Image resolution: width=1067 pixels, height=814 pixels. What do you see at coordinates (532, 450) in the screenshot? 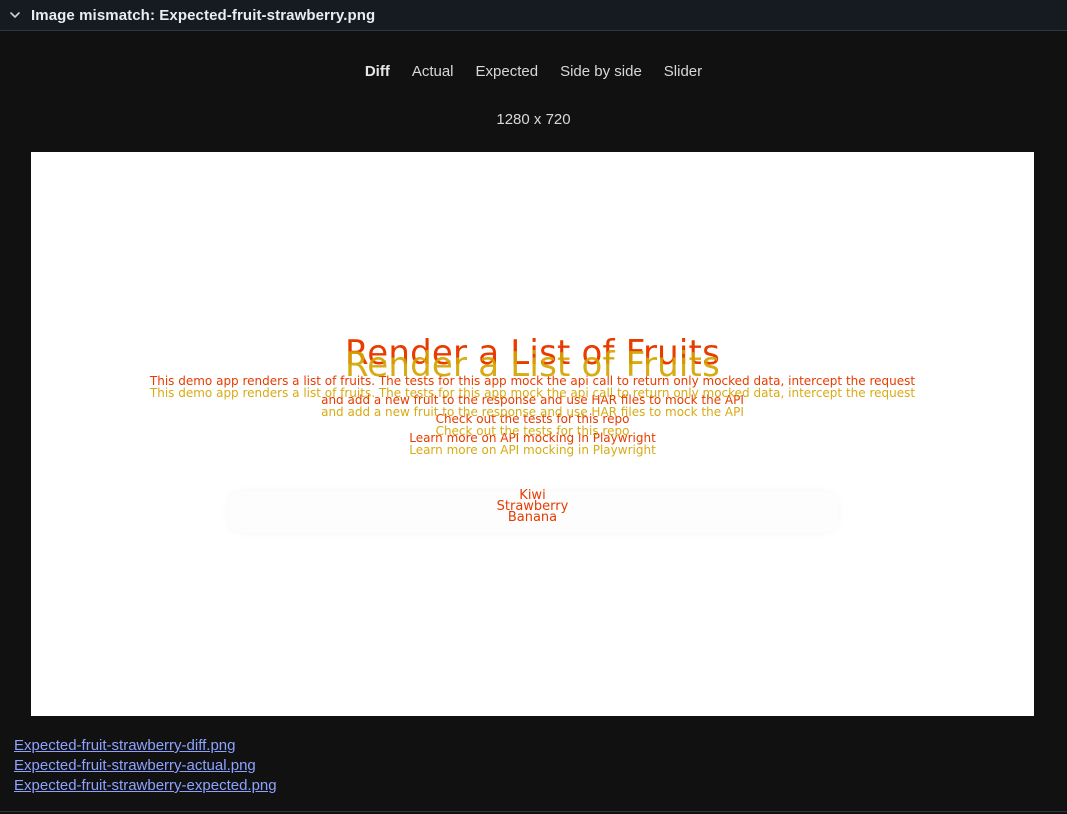
I see `diff-link-api-actual: Learn more on API mocking in Playwright` at bounding box center [532, 450].